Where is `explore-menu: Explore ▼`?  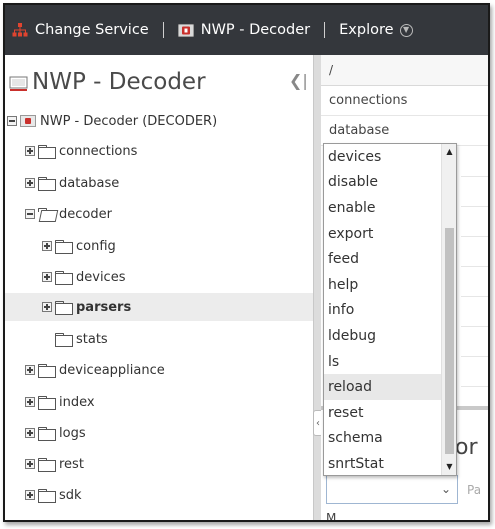 explore-menu: Explore ▼ is located at coordinates (376, 30).